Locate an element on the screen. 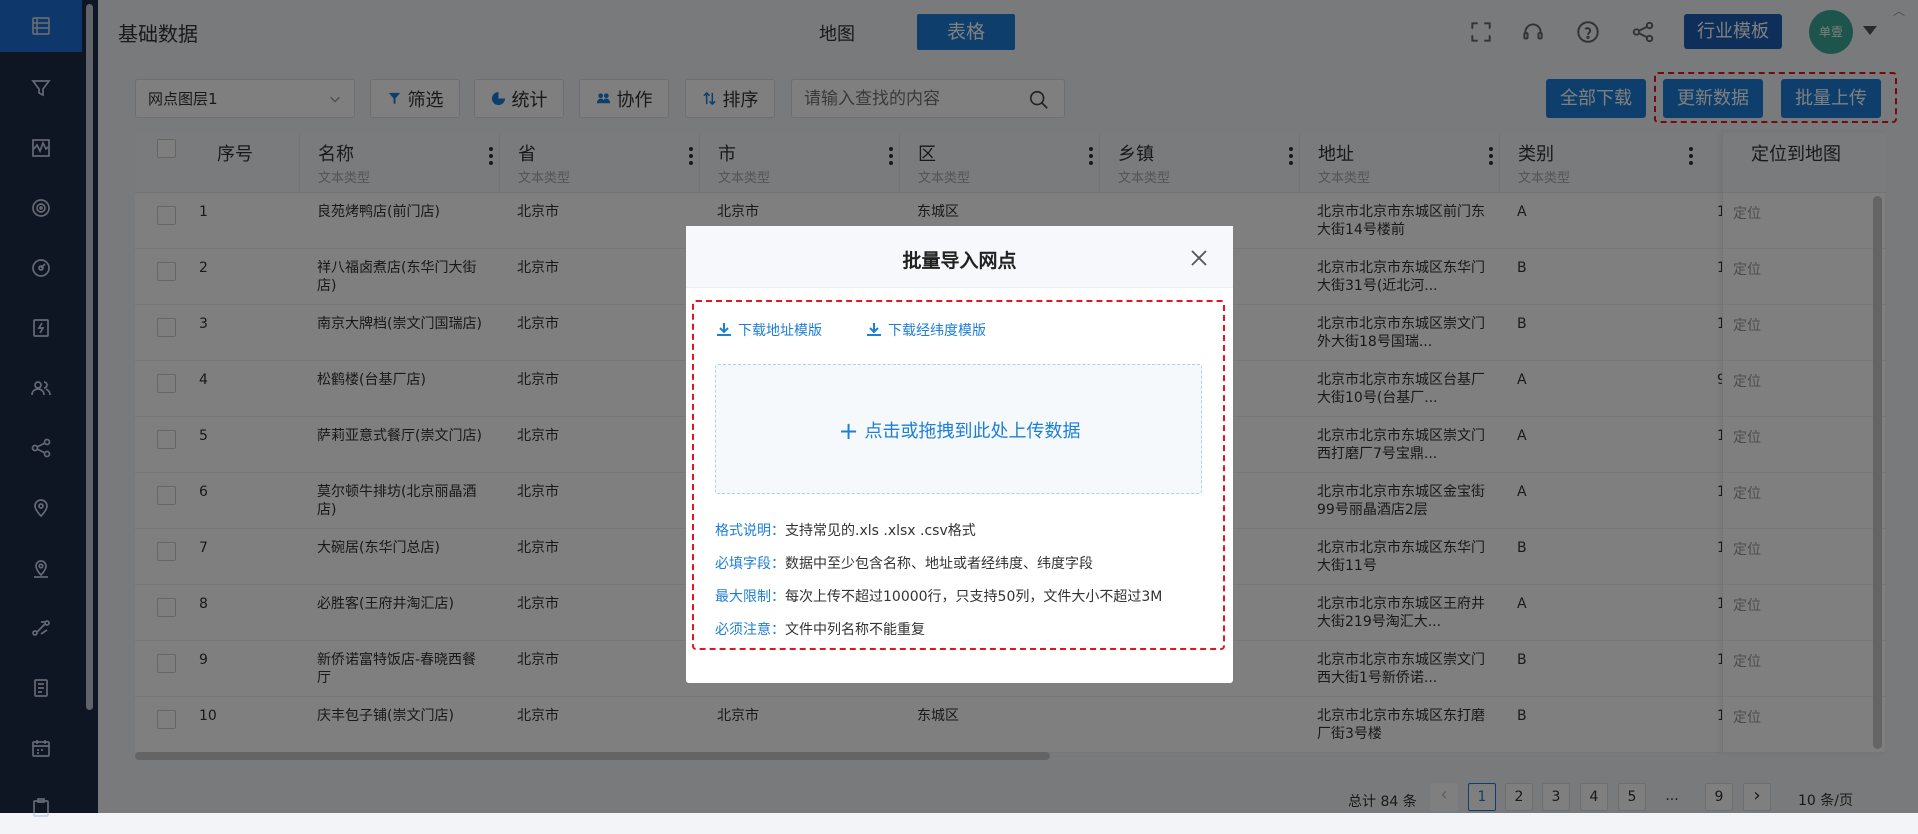 This screenshot has width=1918, height=834. dialog-title: 批量导入网点 is located at coordinates (959, 261).